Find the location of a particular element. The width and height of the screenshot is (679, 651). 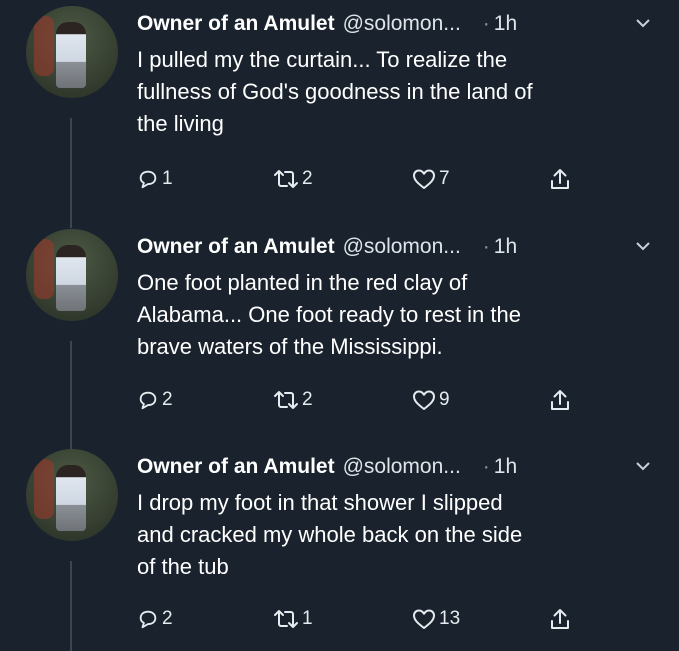

like-button: 13 is located at coordinates (436, 619).